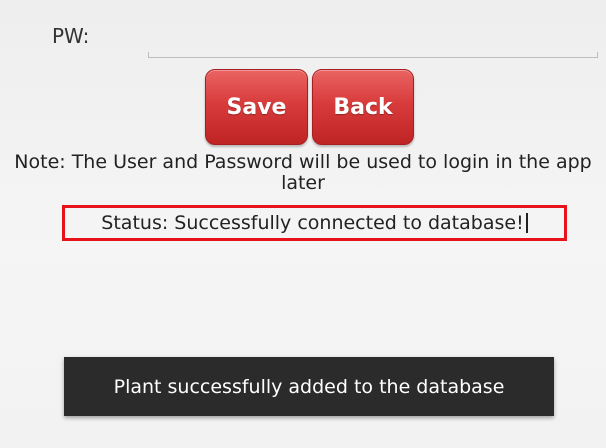 The width and height of the screenshot is (606, 448). I want to click on toast-message: Plant successfully added to the database, so click(309, 386).